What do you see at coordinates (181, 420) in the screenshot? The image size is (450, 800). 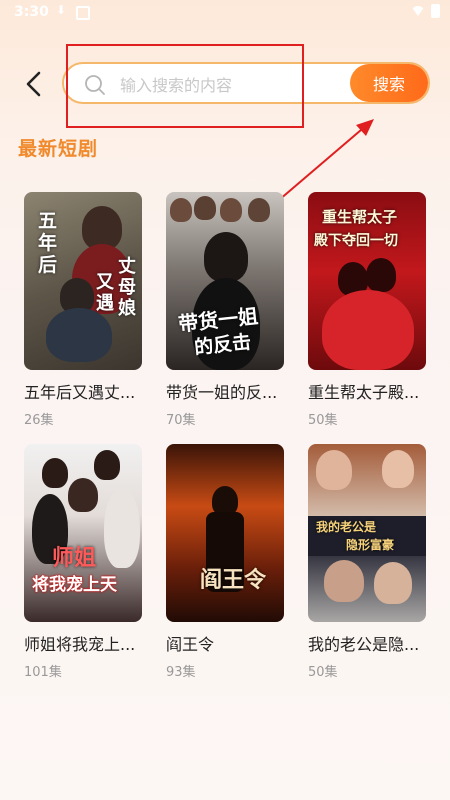 I see `episode-count: 70集` at bounding box center [181, 420].